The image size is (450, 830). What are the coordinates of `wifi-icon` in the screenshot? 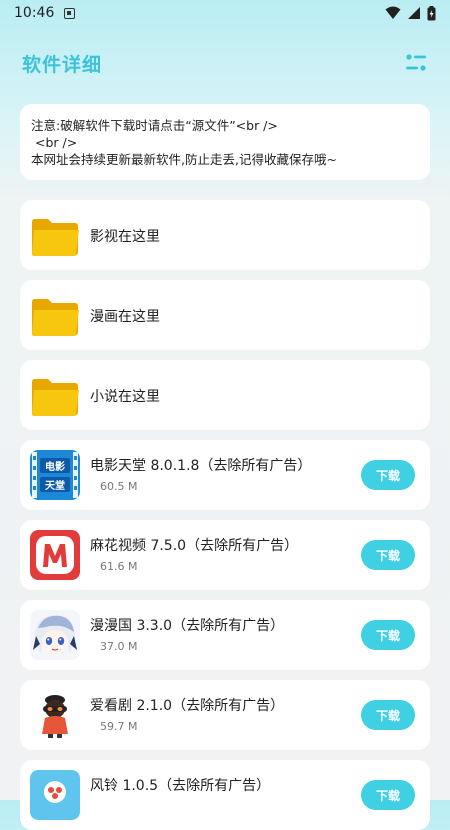 It's located at (393, 12).